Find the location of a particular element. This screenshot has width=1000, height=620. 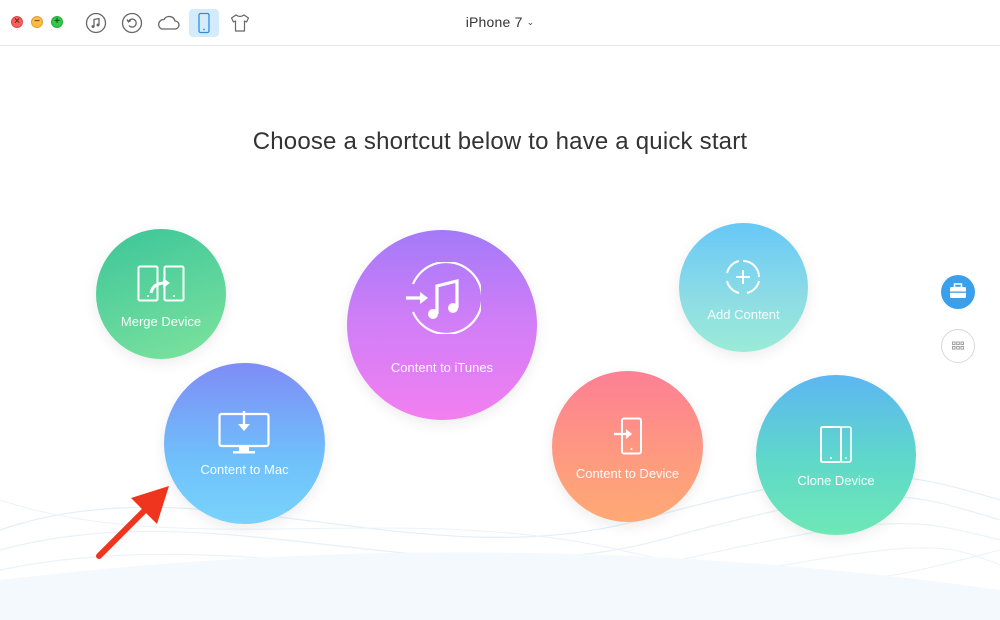

content-to-device-icon is located at coordinates (628, 436).